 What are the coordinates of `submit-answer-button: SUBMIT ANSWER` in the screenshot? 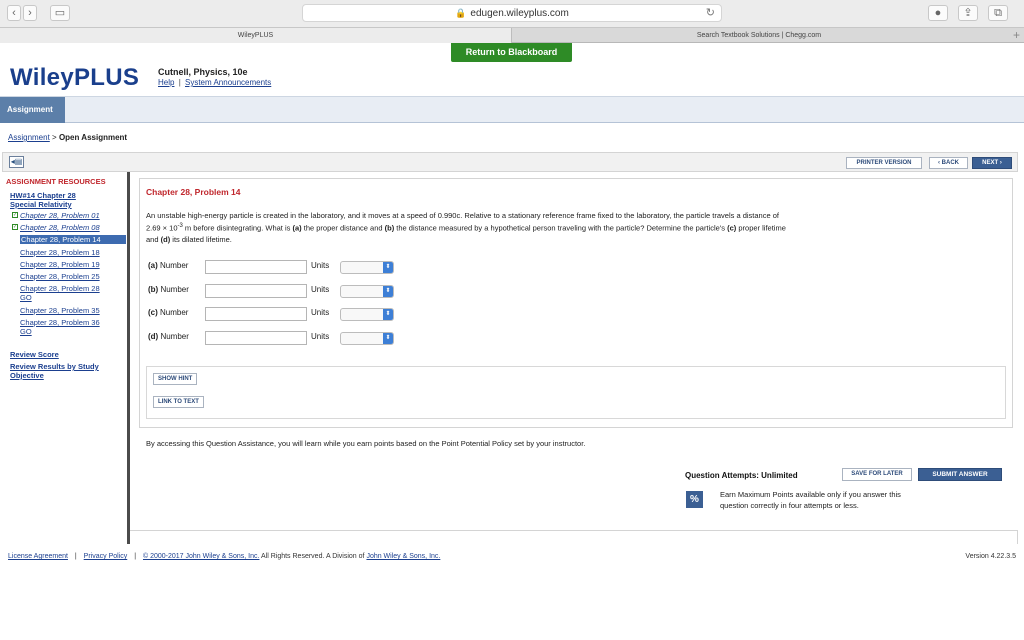 It's located at (960, 474).